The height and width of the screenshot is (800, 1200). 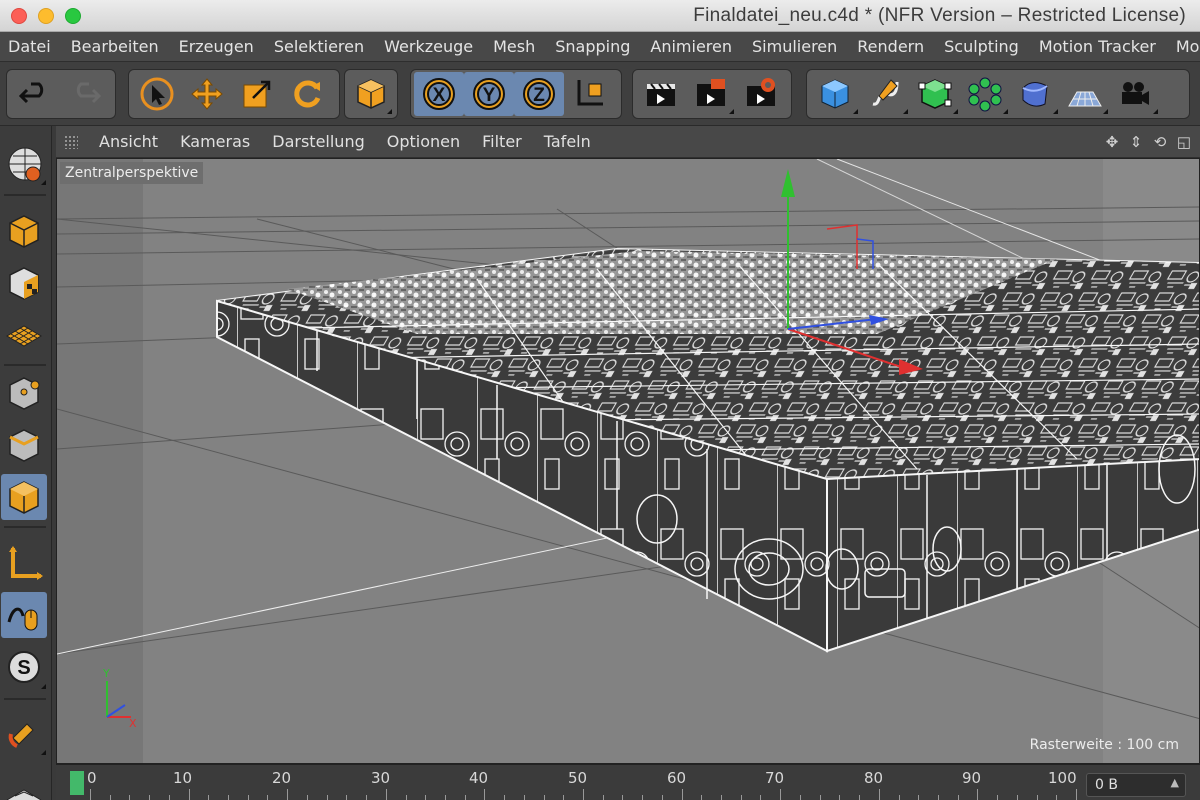 What do you see at coordinates (24, 563) in the screenshot?
I see `axis-mode-icon` at bounding box center [24, 563].